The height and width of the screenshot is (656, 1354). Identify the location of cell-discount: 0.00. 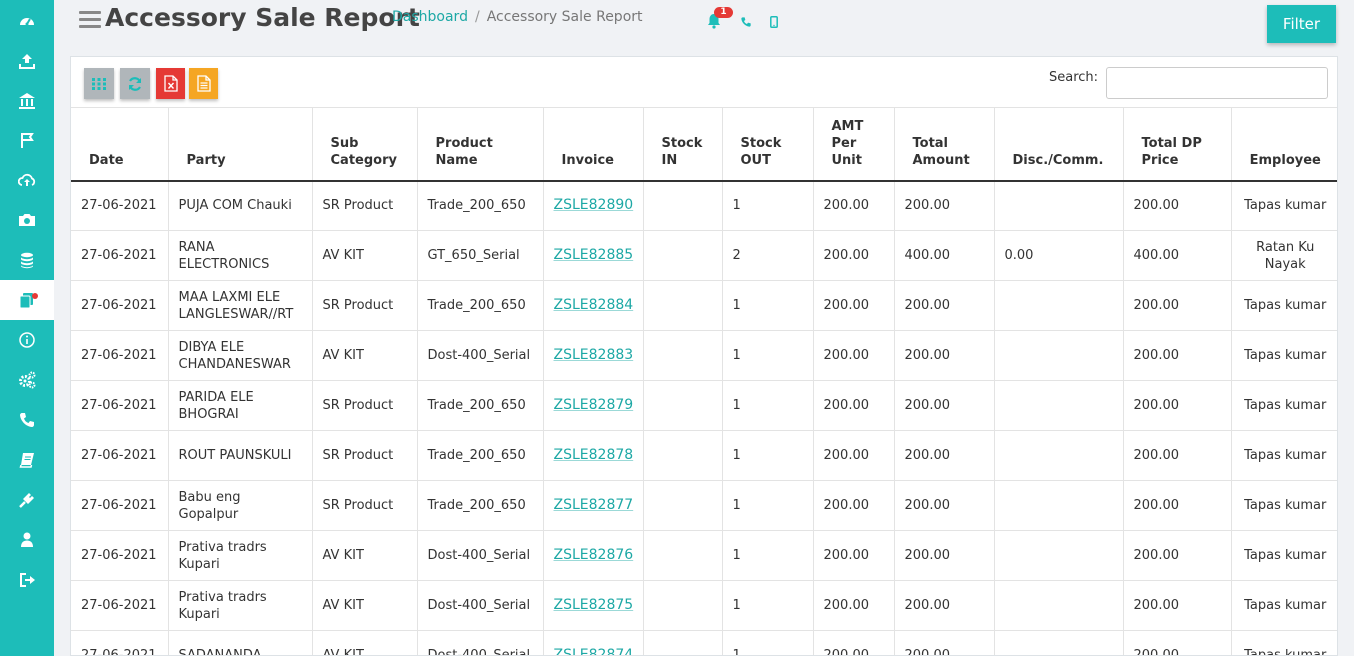
(1059, 255).